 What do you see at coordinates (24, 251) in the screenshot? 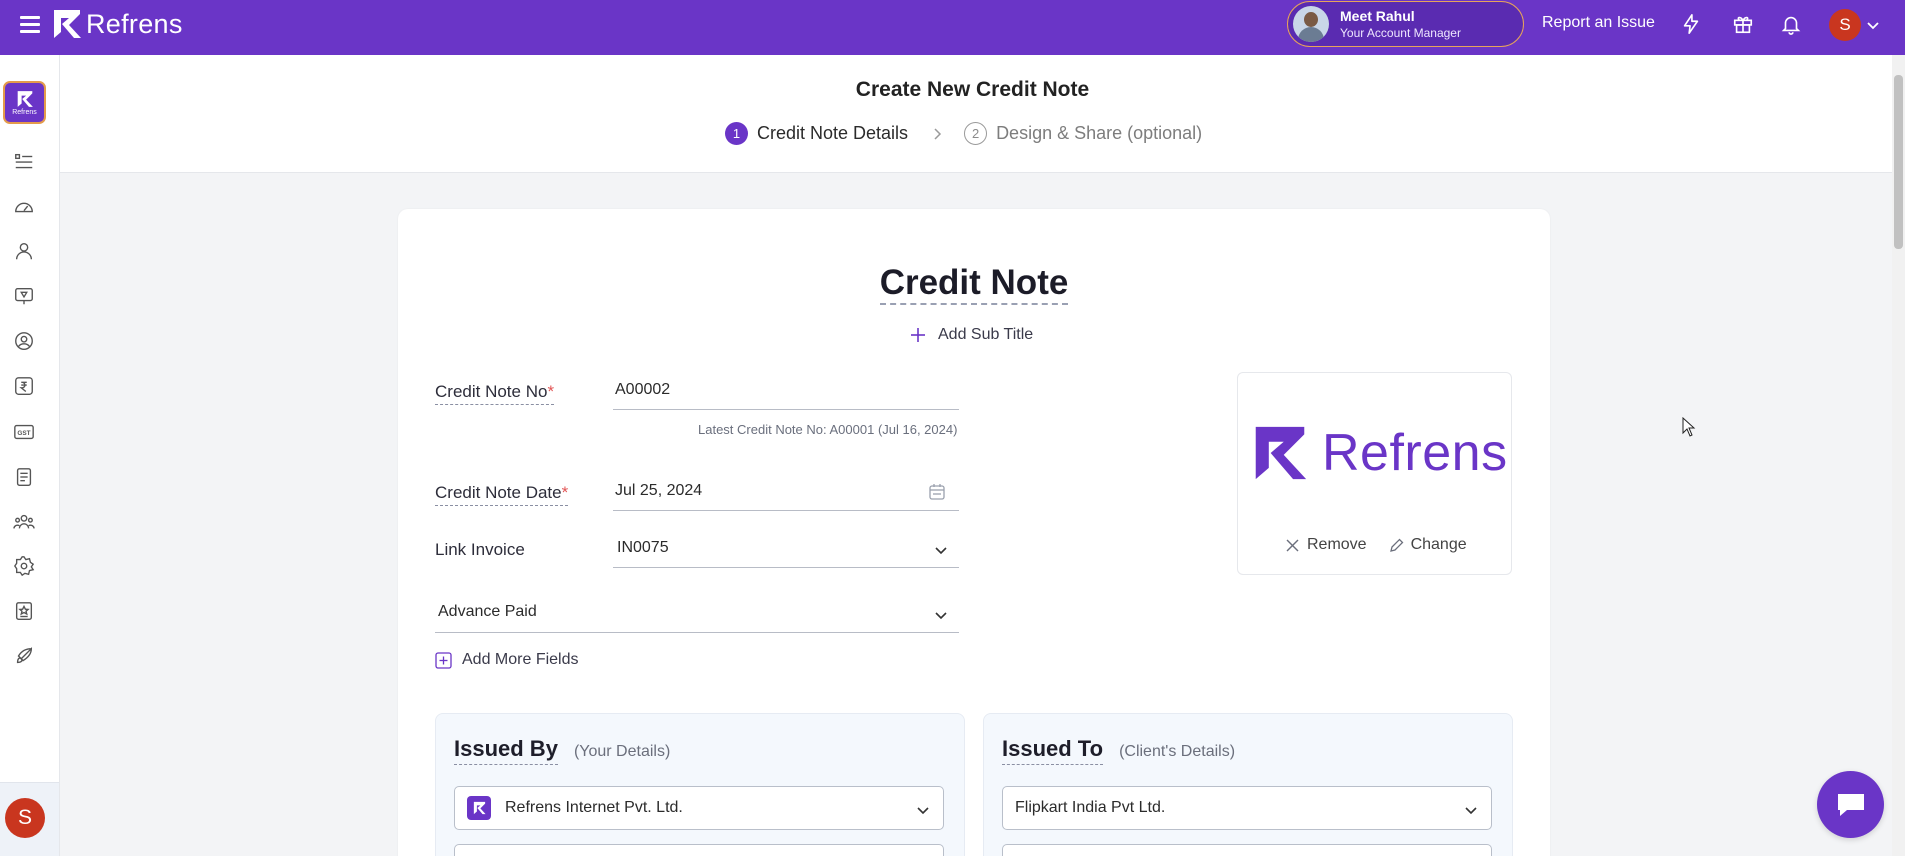
I see `user-icon` at bounding box center [24, 251].